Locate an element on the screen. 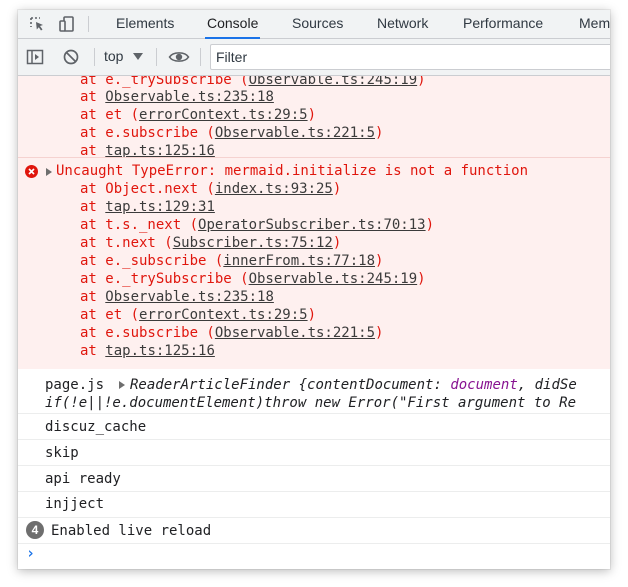 The width and height of the screenshot is (628, 587). log-text: Enabled live reload is located at coordinates (131, 531).